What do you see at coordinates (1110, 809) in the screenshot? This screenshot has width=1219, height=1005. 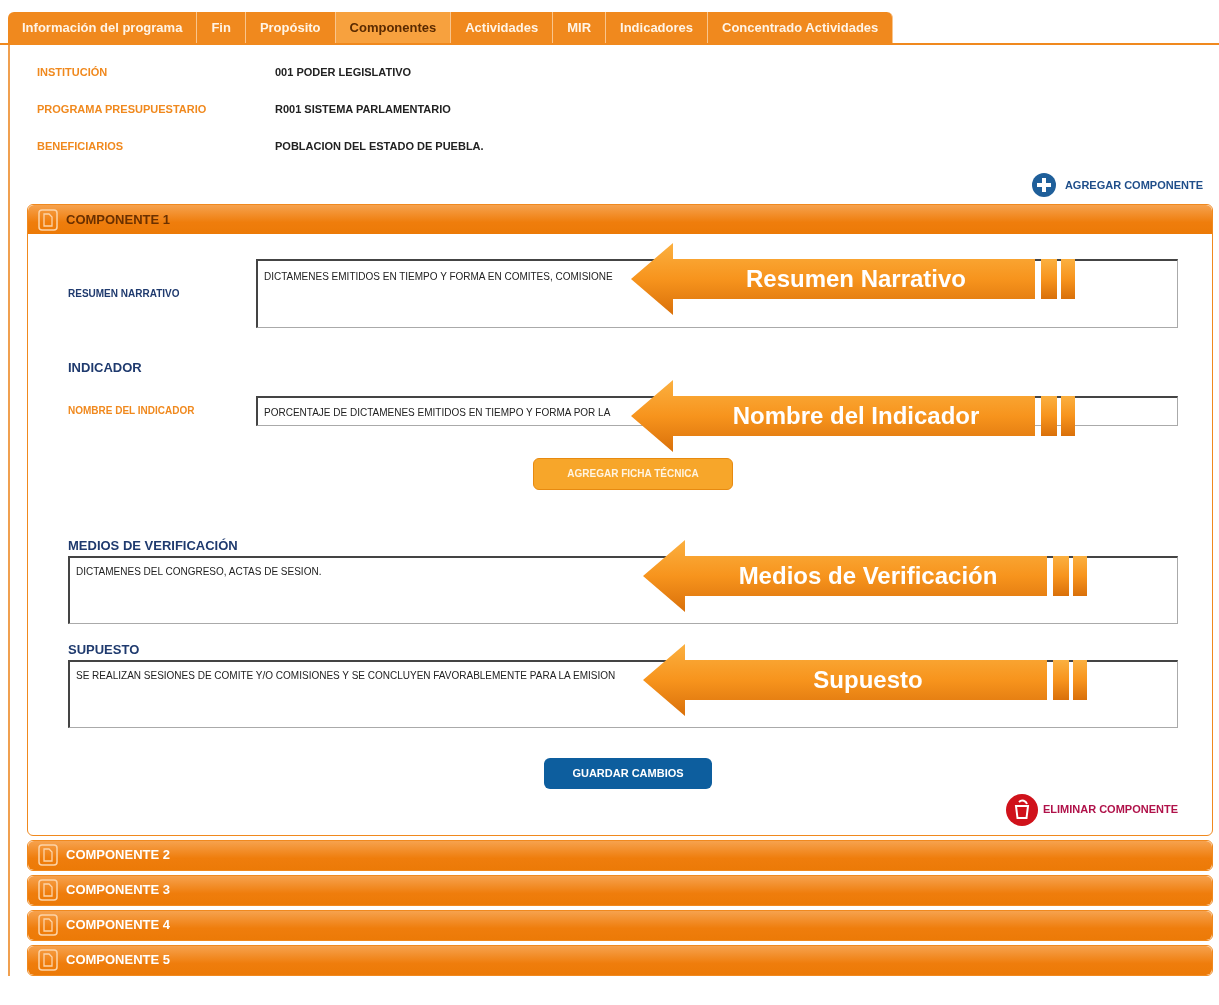 I see `delete-component-link: ELIMINAR COMPONENTE` at bounding box center [1110, 809].